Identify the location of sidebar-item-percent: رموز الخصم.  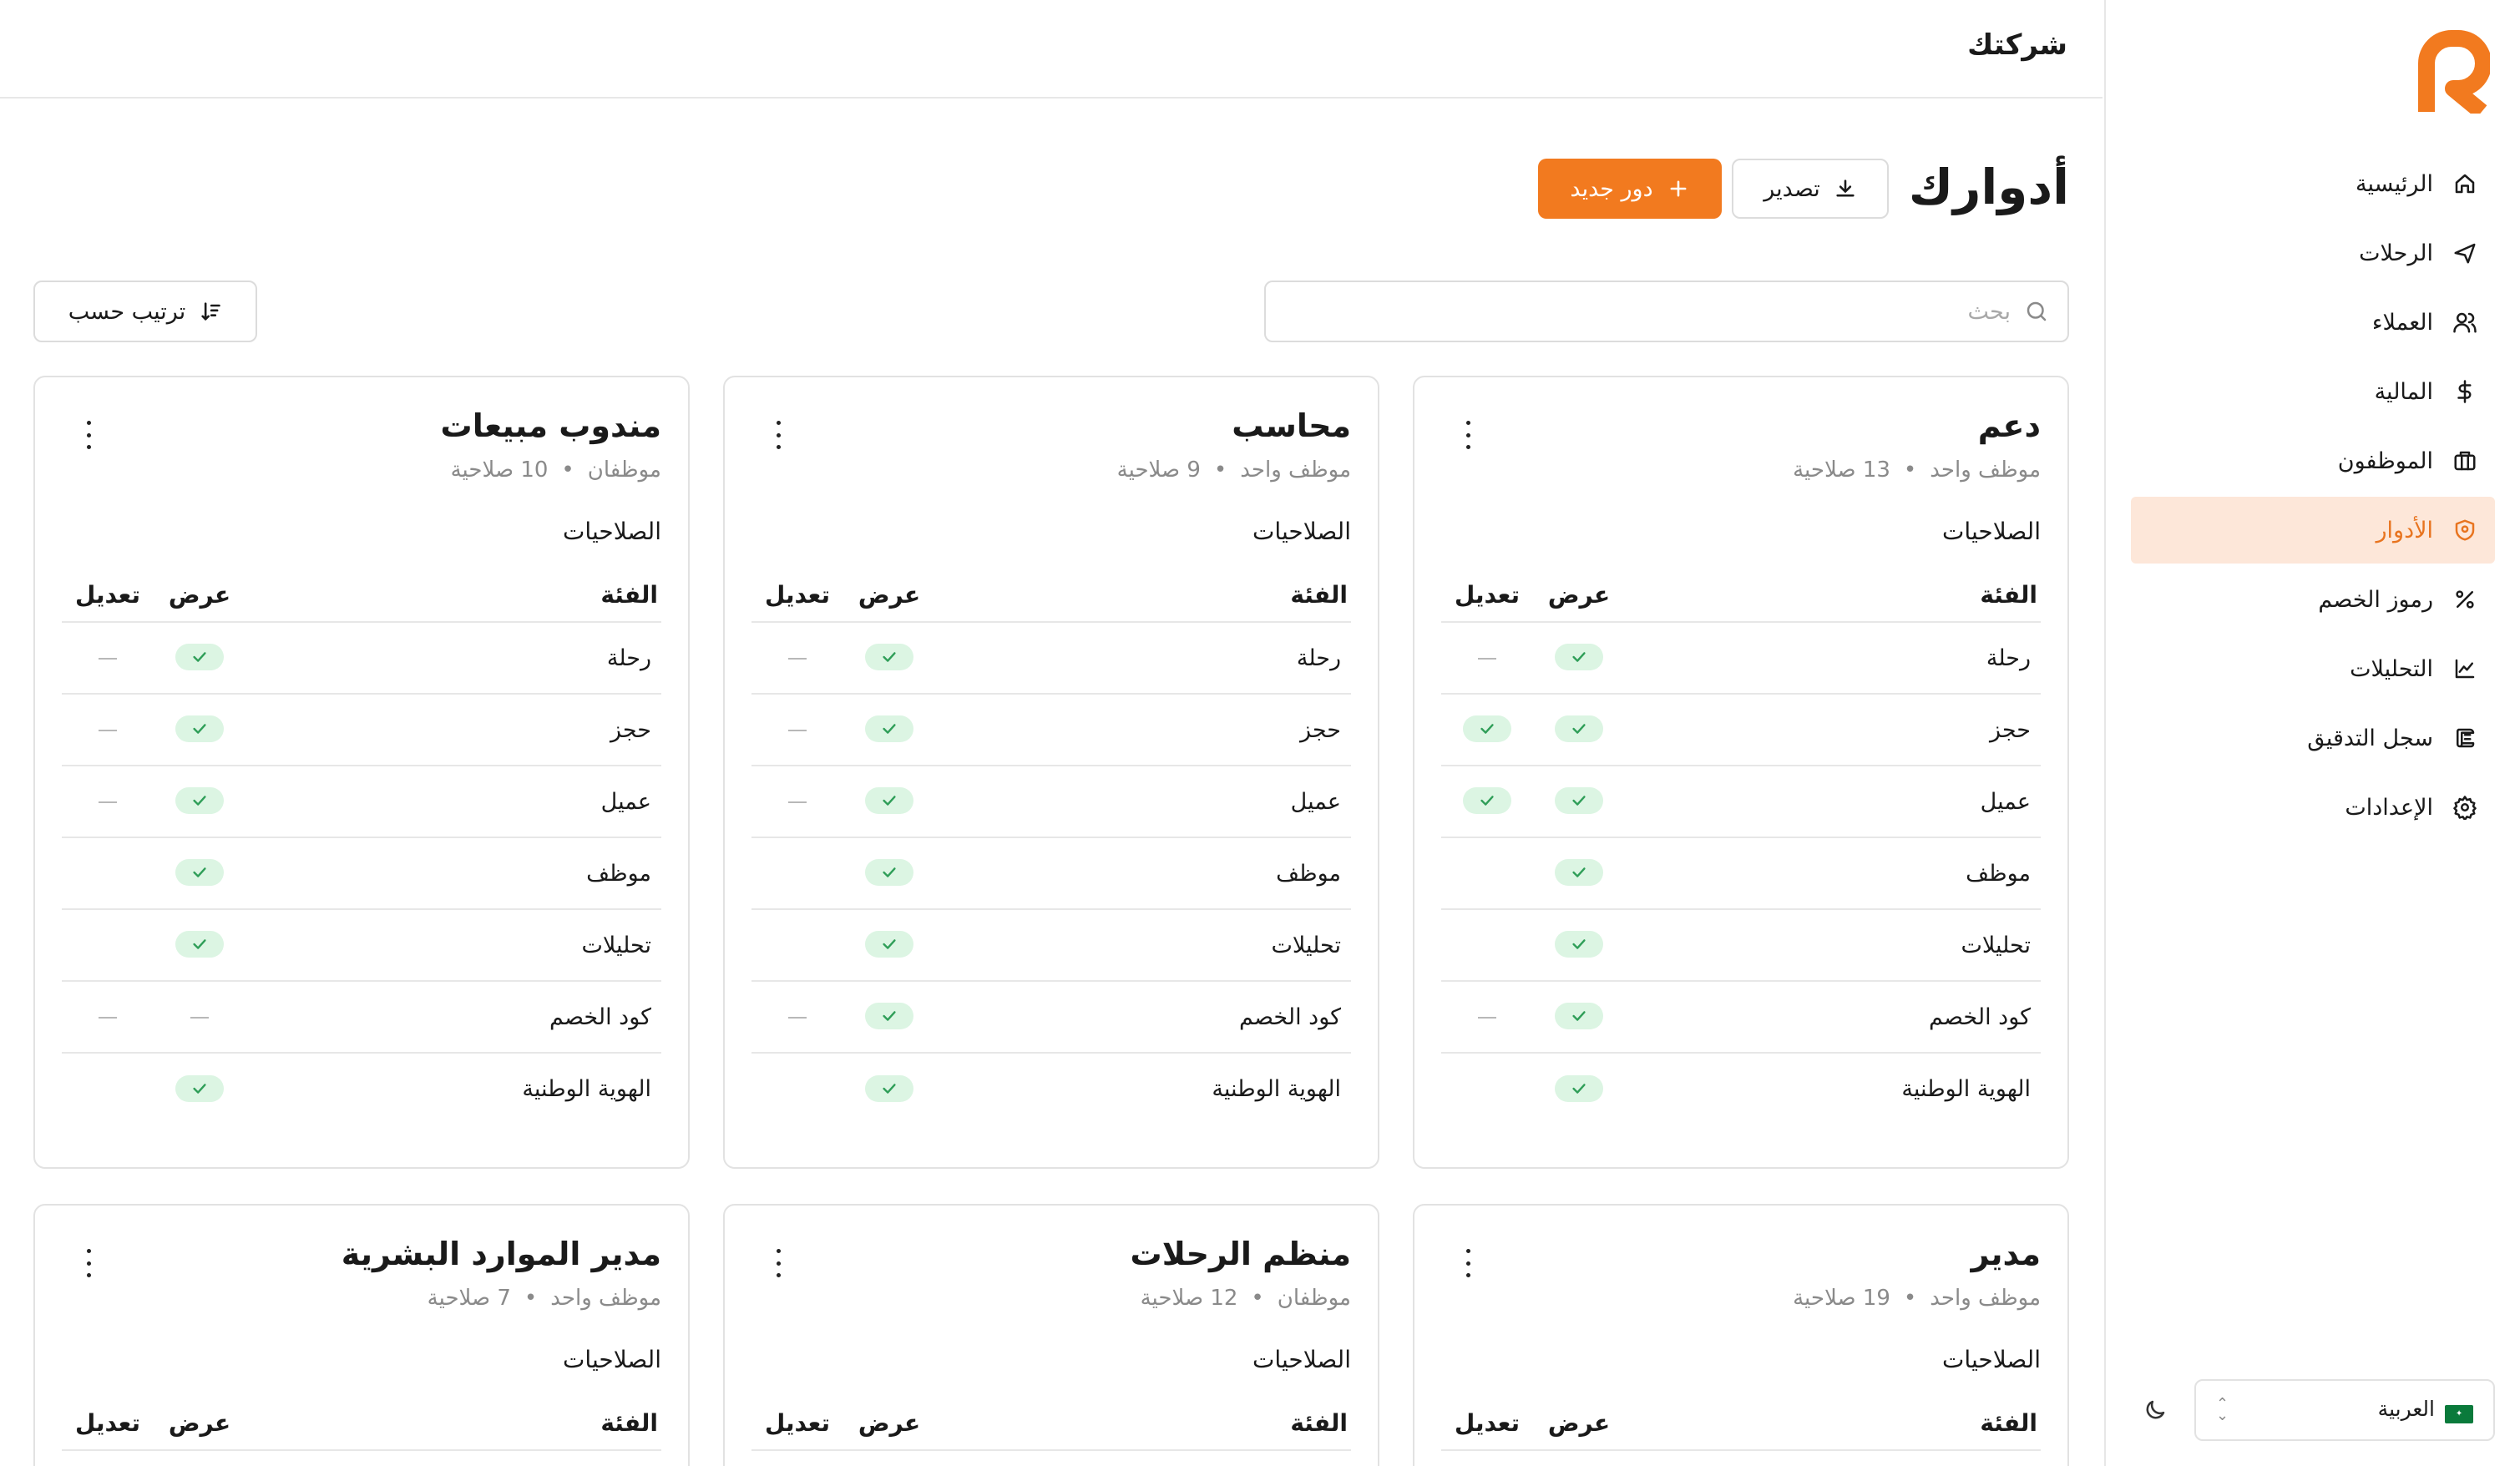
(2313, 599).